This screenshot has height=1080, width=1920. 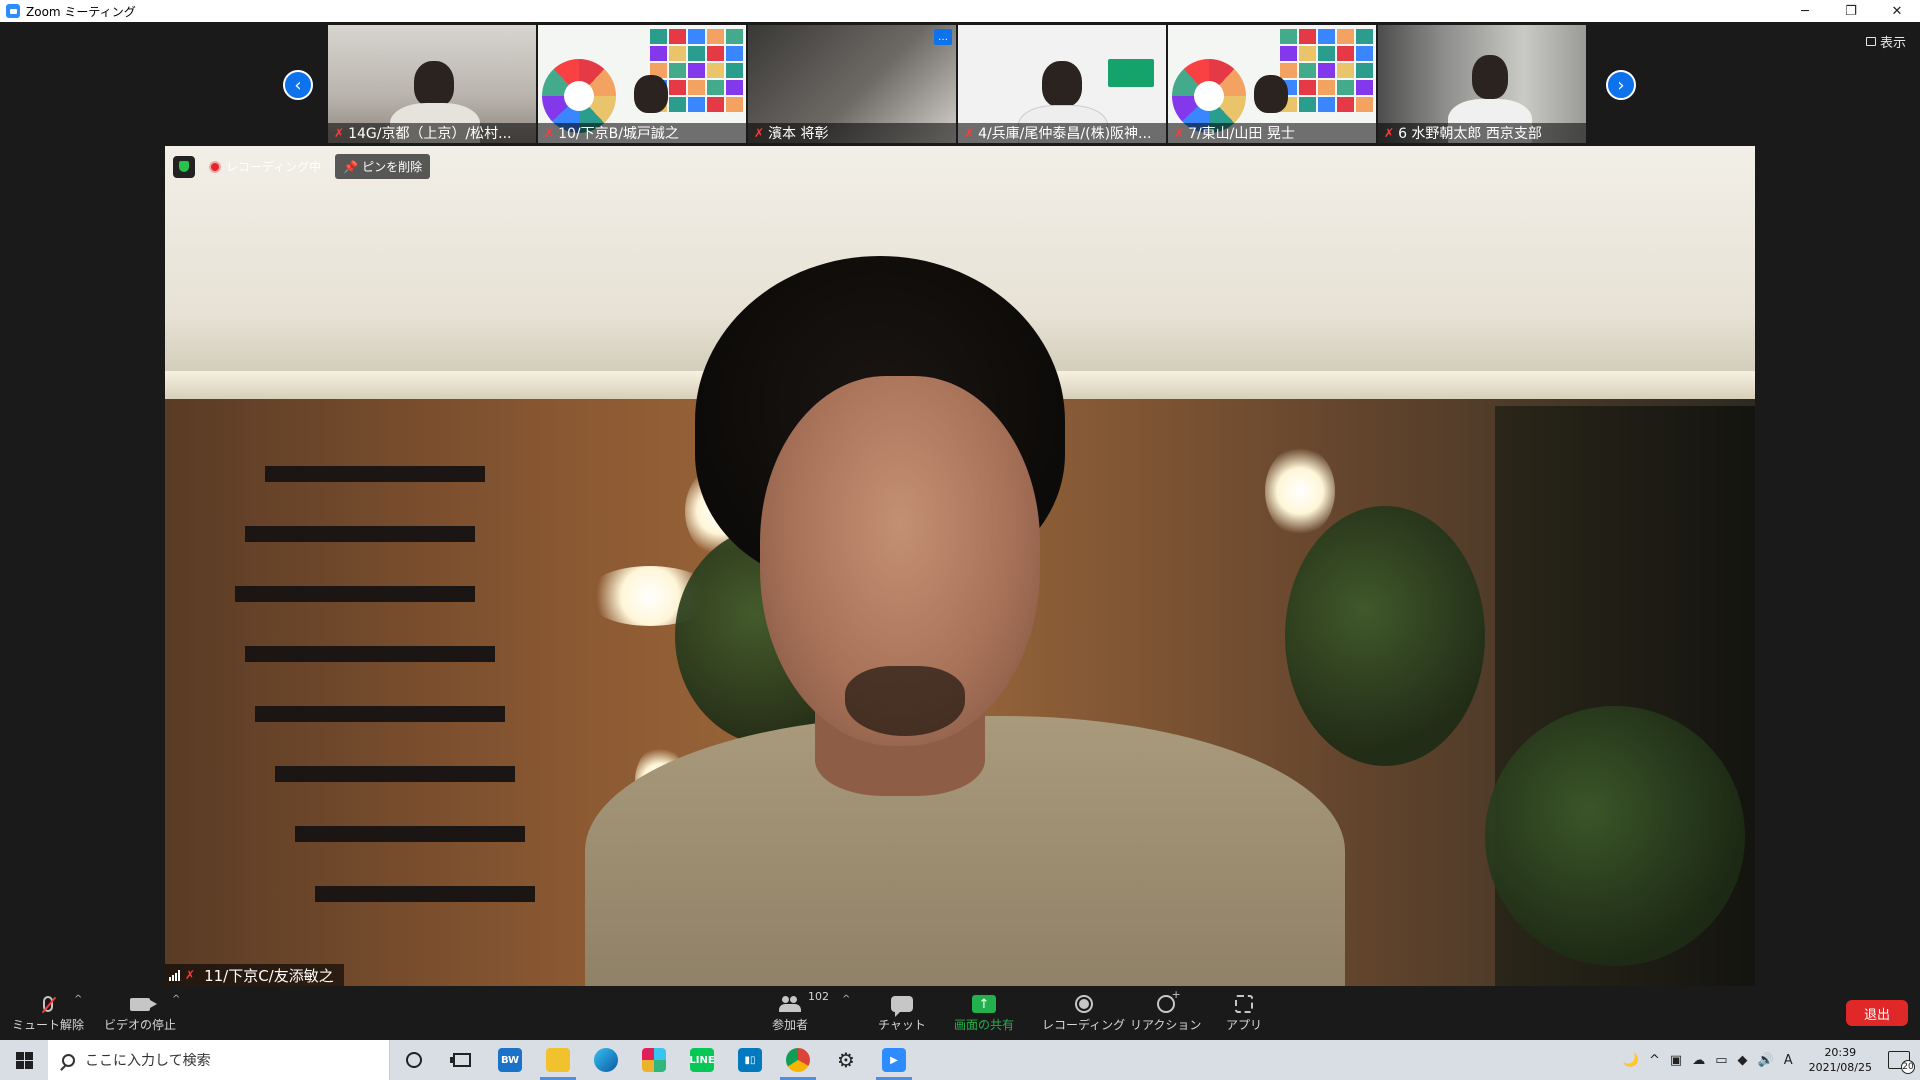 I want to click on chat-bubble-icon, so click(x=901, y=1006).